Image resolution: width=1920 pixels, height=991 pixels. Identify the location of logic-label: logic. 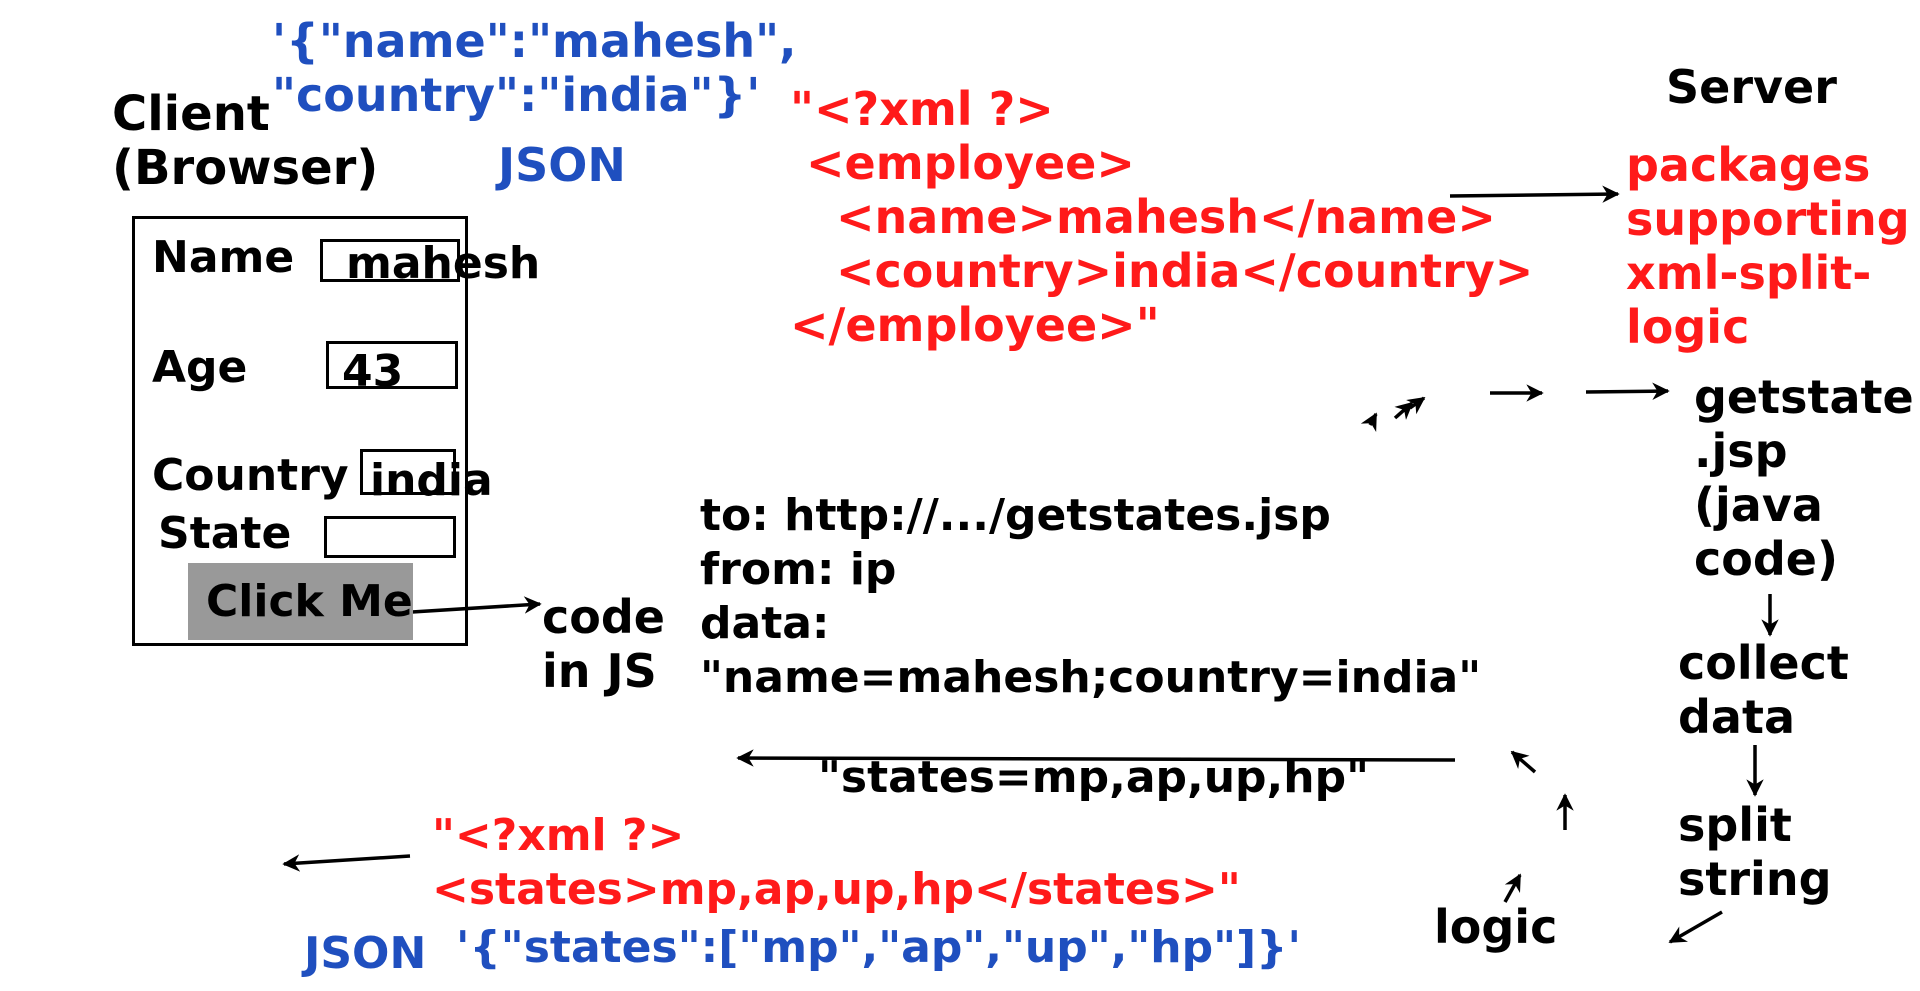
(1496, 927).